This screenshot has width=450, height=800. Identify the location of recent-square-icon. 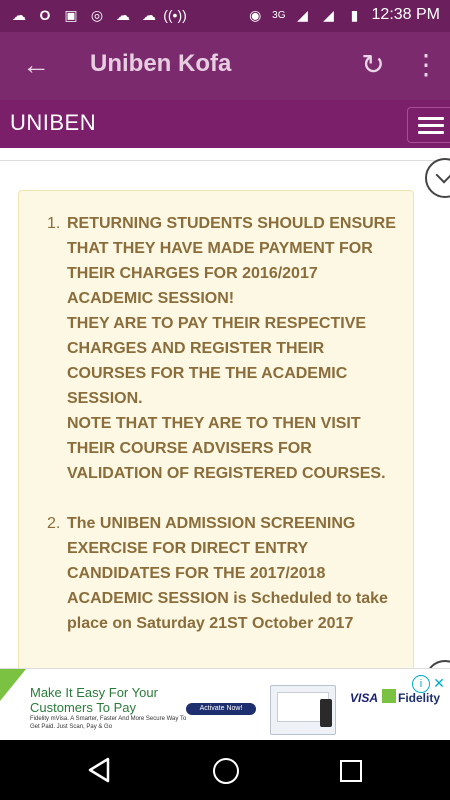
(351, 771).